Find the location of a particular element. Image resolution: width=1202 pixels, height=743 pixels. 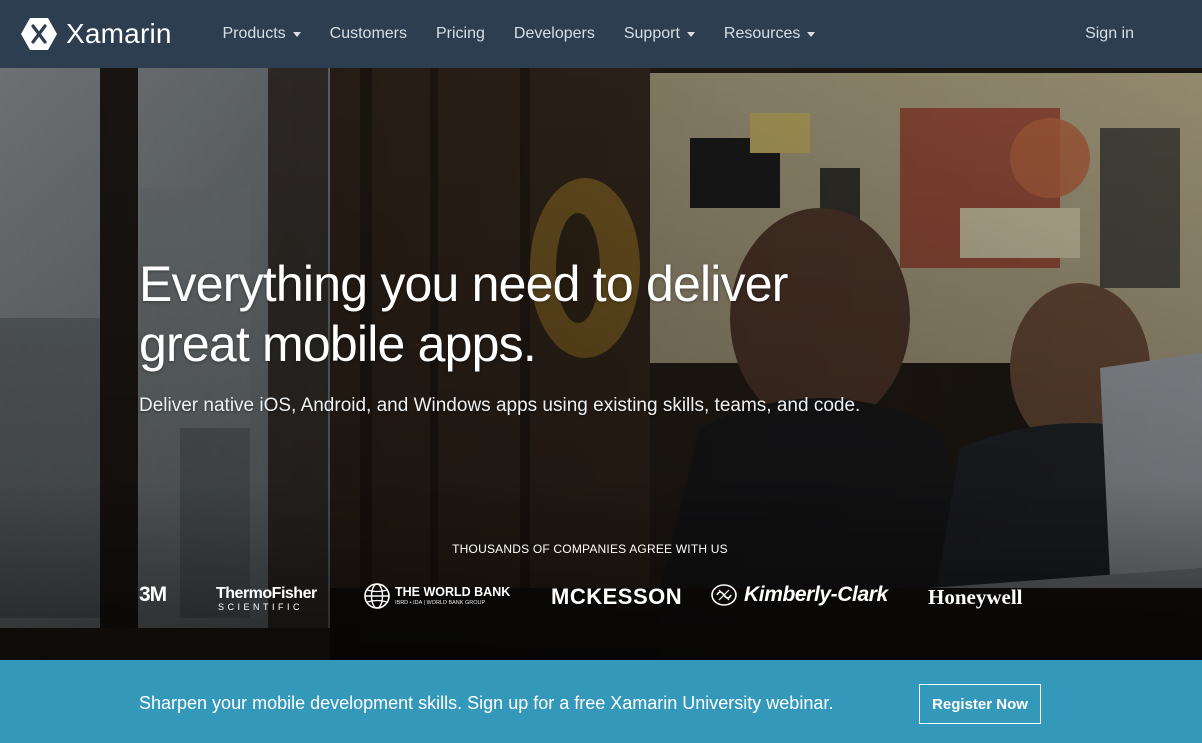

logo-world-bank-name: THE WORLD BANK is located at coordinates (453, 592).